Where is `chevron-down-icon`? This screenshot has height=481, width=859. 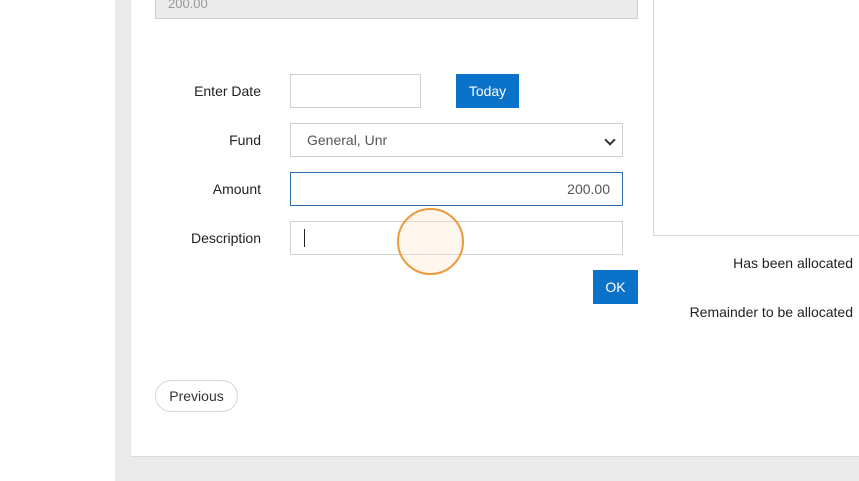 chevron-down-icon is located at coordinates (610, 140).